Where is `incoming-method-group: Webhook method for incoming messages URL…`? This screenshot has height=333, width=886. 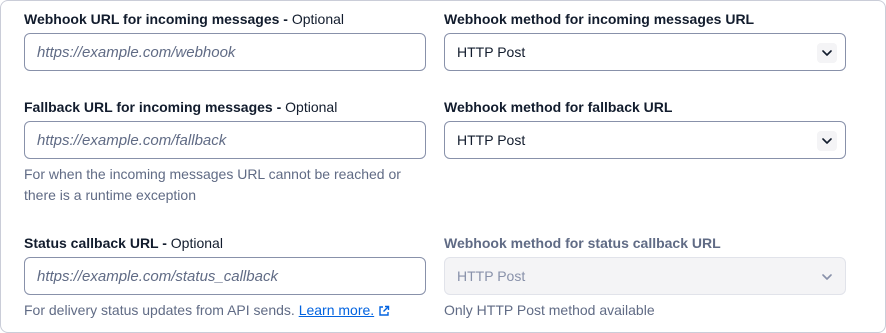
incoming-method-group: Webhook method for incoming messages URL… is located at coordinates (645, 42).